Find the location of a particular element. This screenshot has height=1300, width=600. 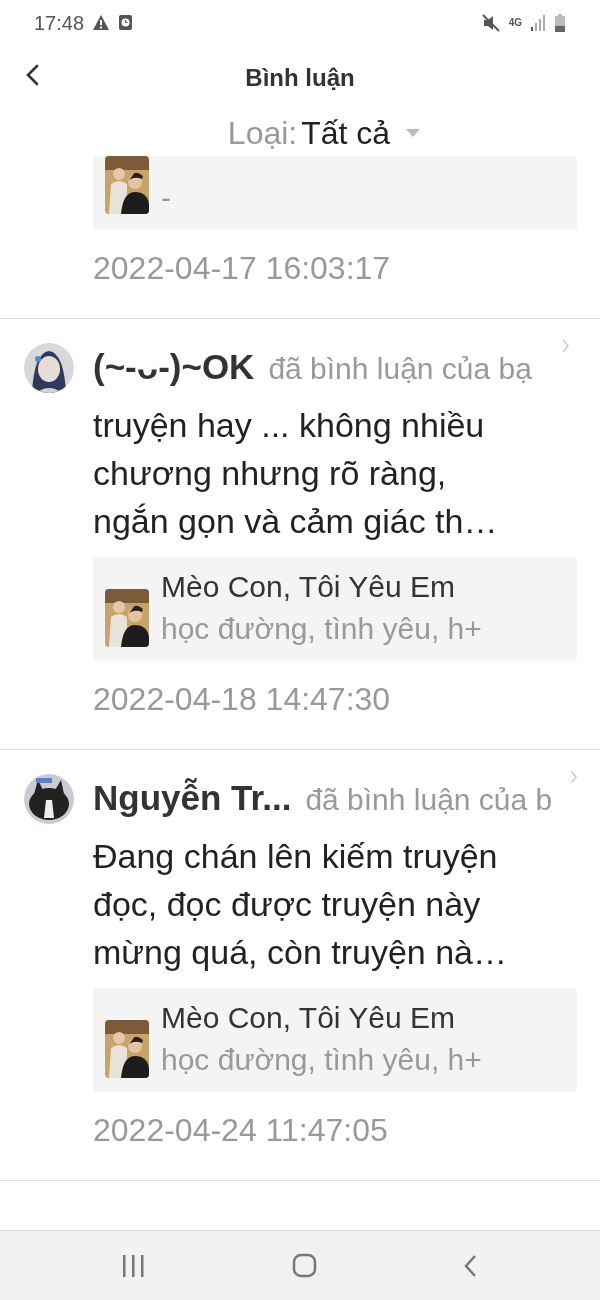

filter-label: Loại: is located at coordinates (262, 133).